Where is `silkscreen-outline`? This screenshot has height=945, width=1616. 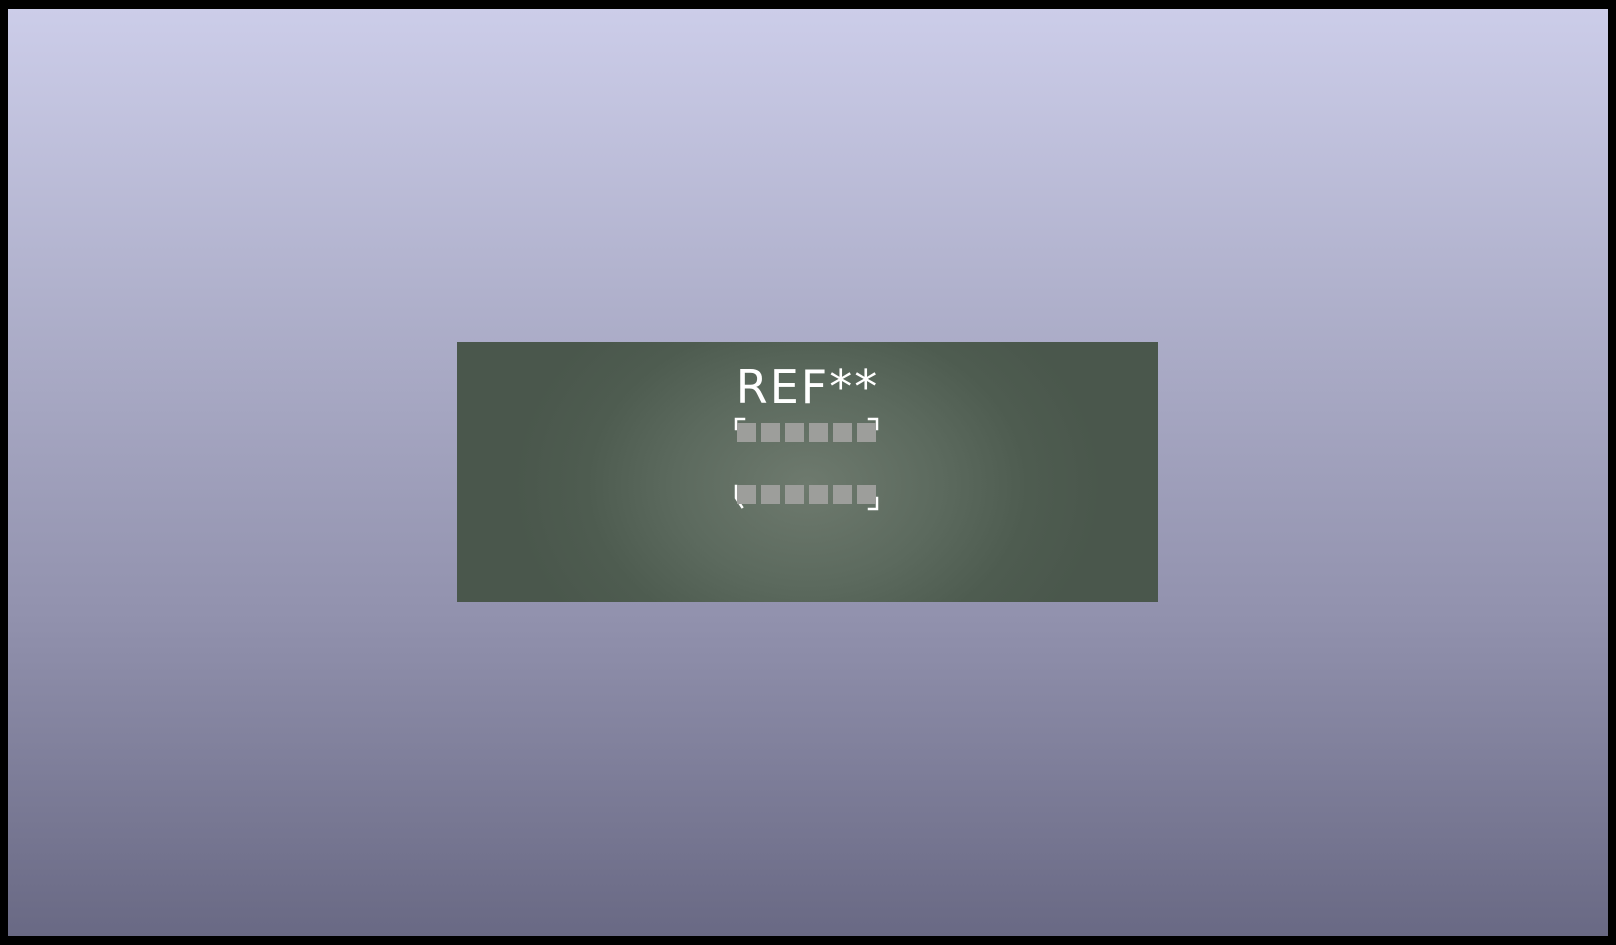
silkscreen-outline is located at coordinates (806, 464).